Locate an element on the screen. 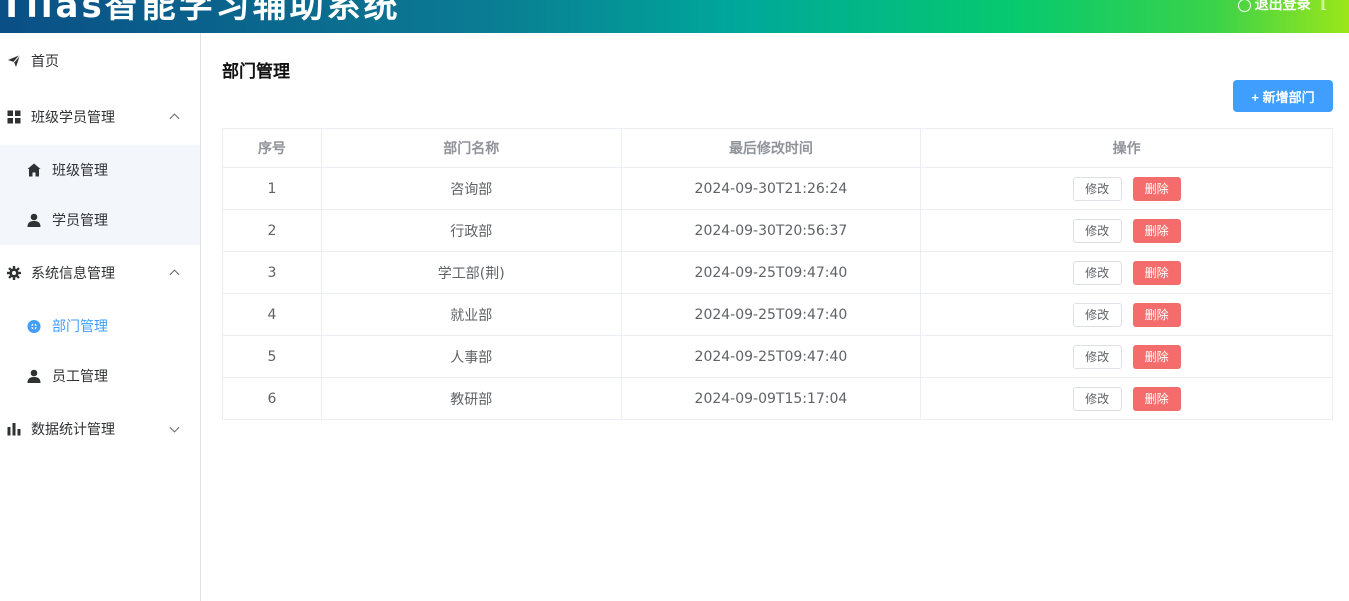  sidebar-item-student-management: 学员管理 is located at coordinates (100, 220).